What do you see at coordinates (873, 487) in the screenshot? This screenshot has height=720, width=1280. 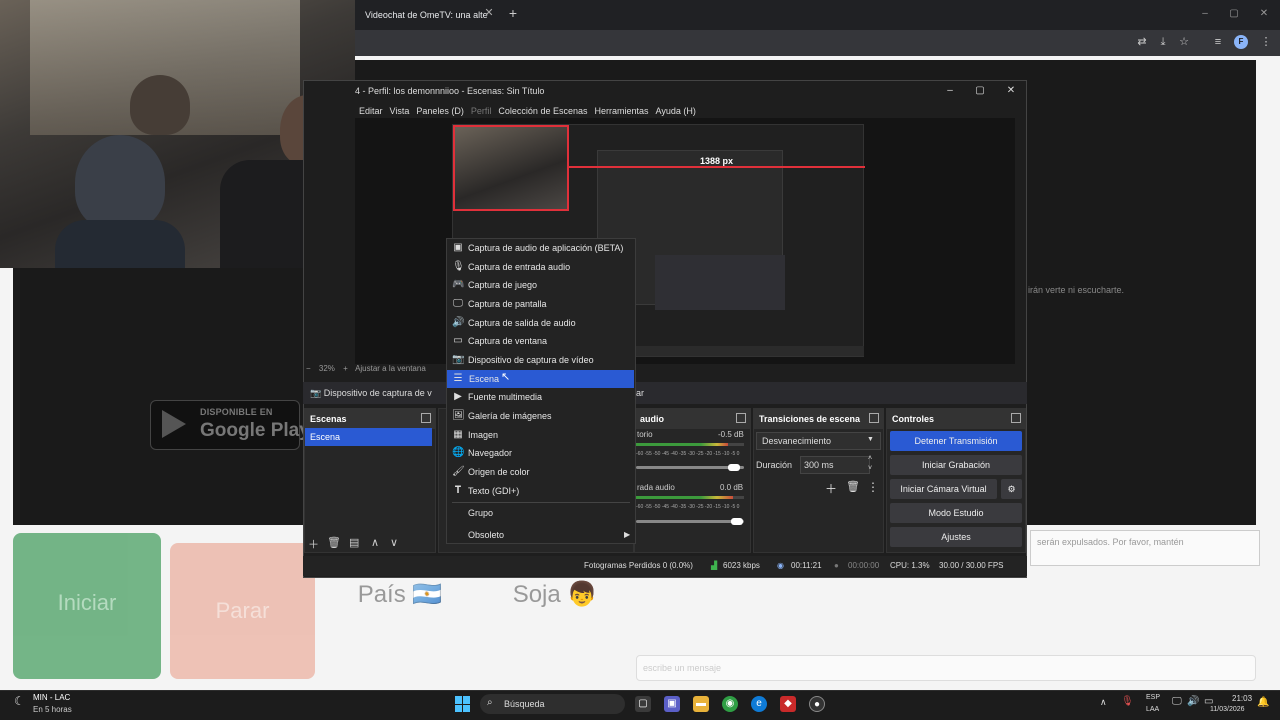 I see `transition-properties-icon: ⋮` at bounding box center [873, 487].